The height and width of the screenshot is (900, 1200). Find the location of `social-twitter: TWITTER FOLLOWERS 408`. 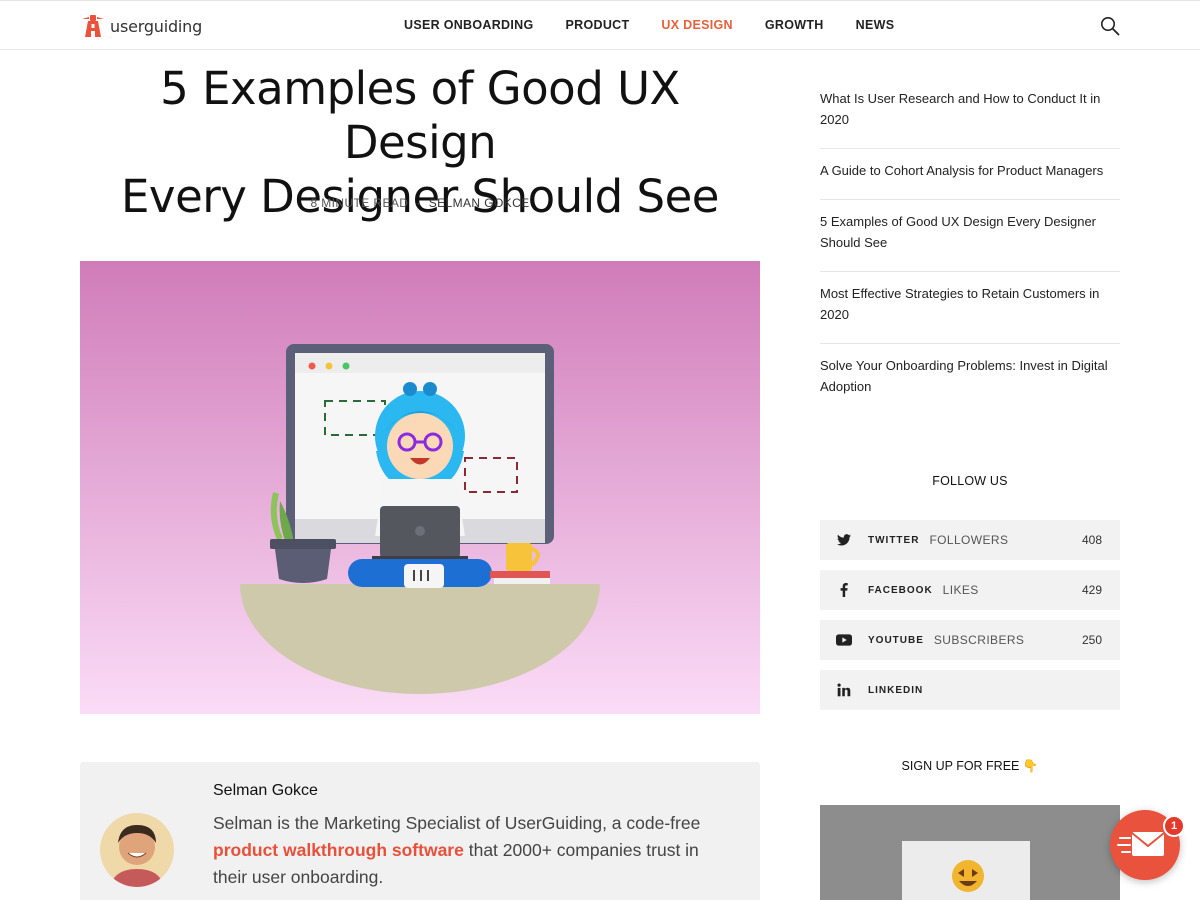

social-twitter: TWITTER FOLLOWERS 408 is located at coordinates (970, 540).